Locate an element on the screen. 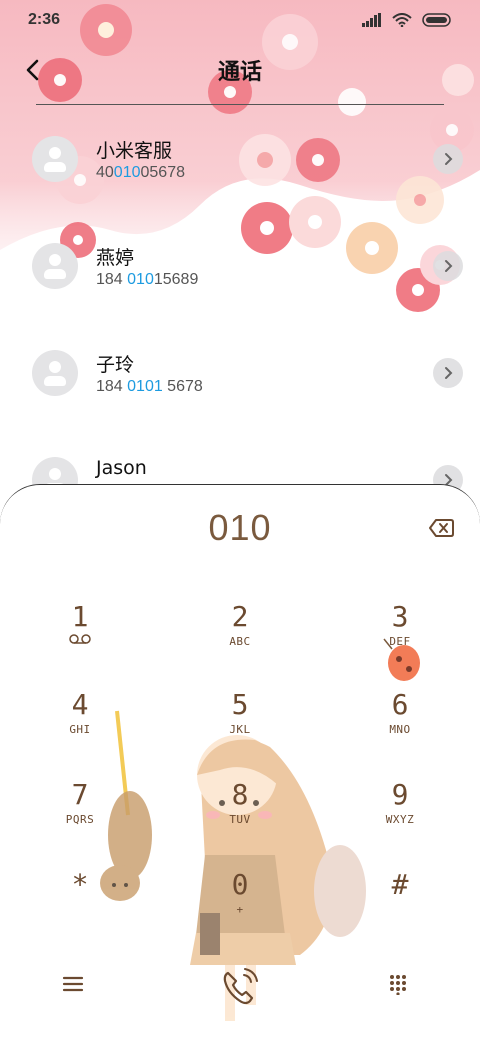  key-8: 8 TUV is located at coordinates (240, 814).